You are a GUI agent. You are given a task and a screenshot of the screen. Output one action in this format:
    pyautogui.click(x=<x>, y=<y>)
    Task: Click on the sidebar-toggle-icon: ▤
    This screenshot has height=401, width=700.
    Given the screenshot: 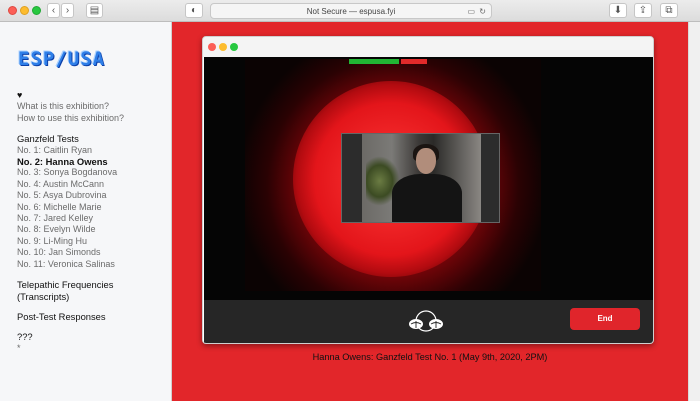 What is the action you would take?
    pyautogui.click(x=94, y=10)
    